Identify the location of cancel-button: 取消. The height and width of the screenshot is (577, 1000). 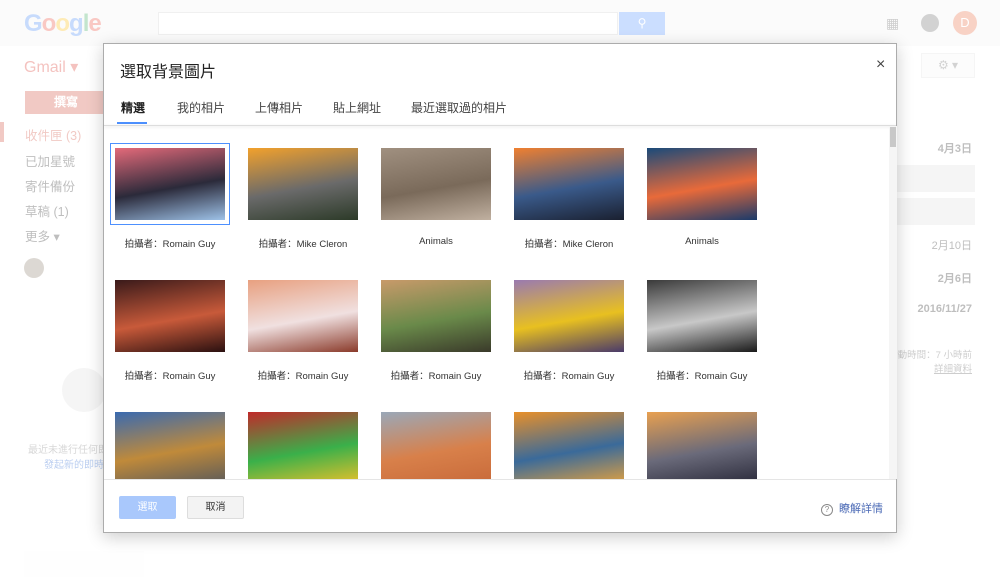
(215, 507).